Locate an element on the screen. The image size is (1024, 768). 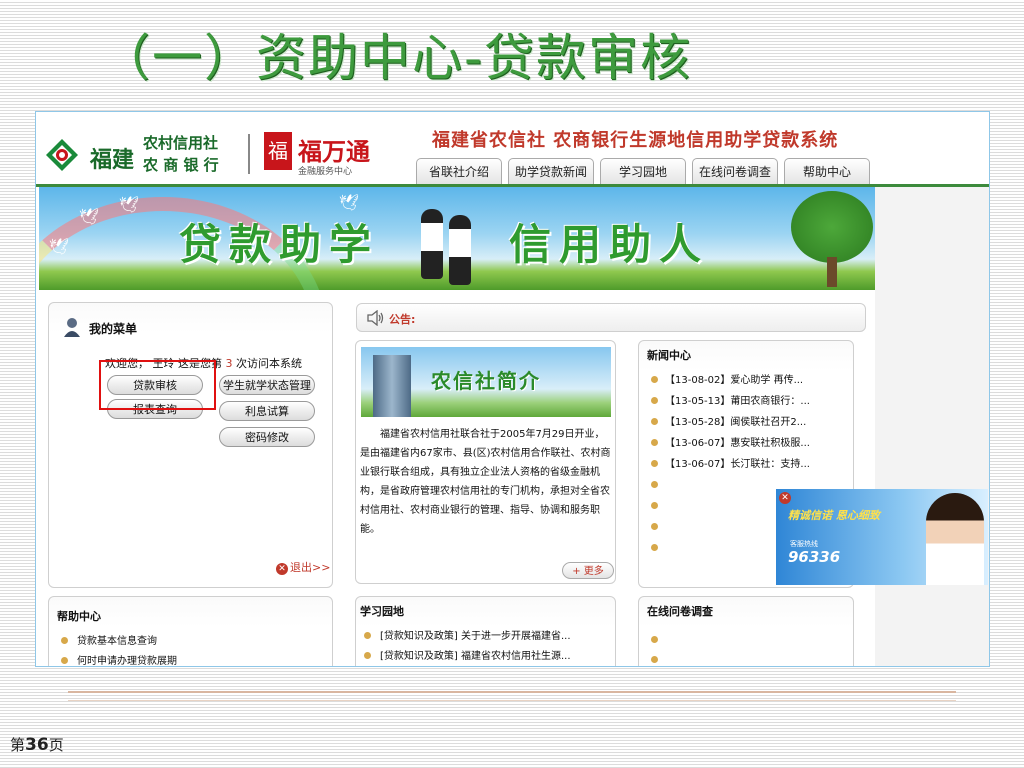
help-panel: 帮助中心 贷款基本信息查询 何时申请办理贷款展期 is located at coordinates (190, 631).